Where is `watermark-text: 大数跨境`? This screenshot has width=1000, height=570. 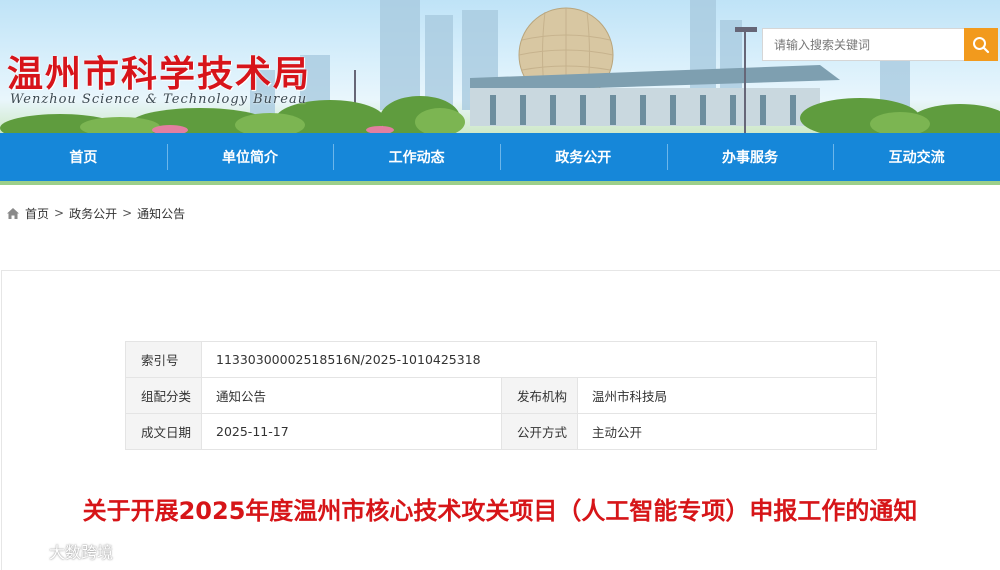
watermark-text: 大数跨境 is located at coordinates (81, 552).